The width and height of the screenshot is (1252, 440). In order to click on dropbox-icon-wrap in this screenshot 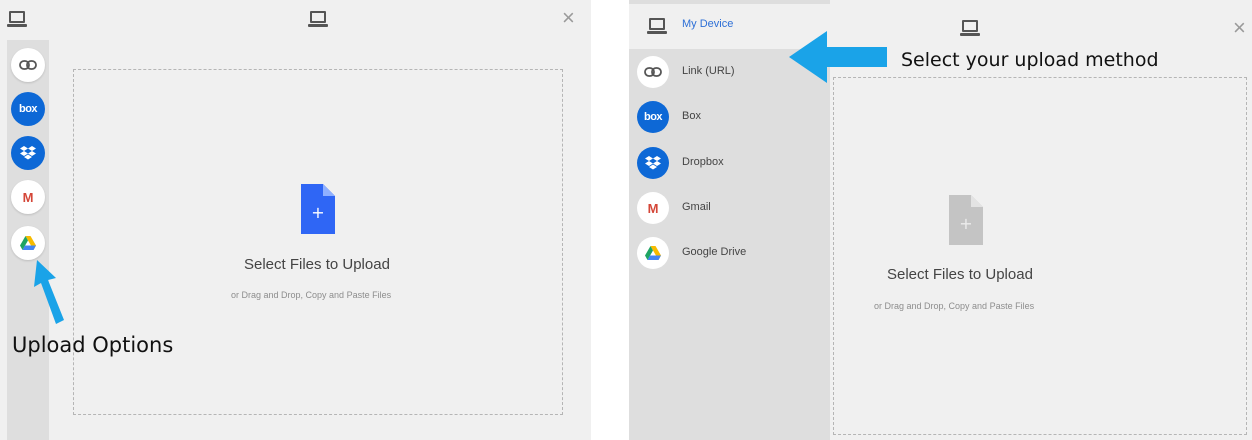, I will do `click(653, 163)`.